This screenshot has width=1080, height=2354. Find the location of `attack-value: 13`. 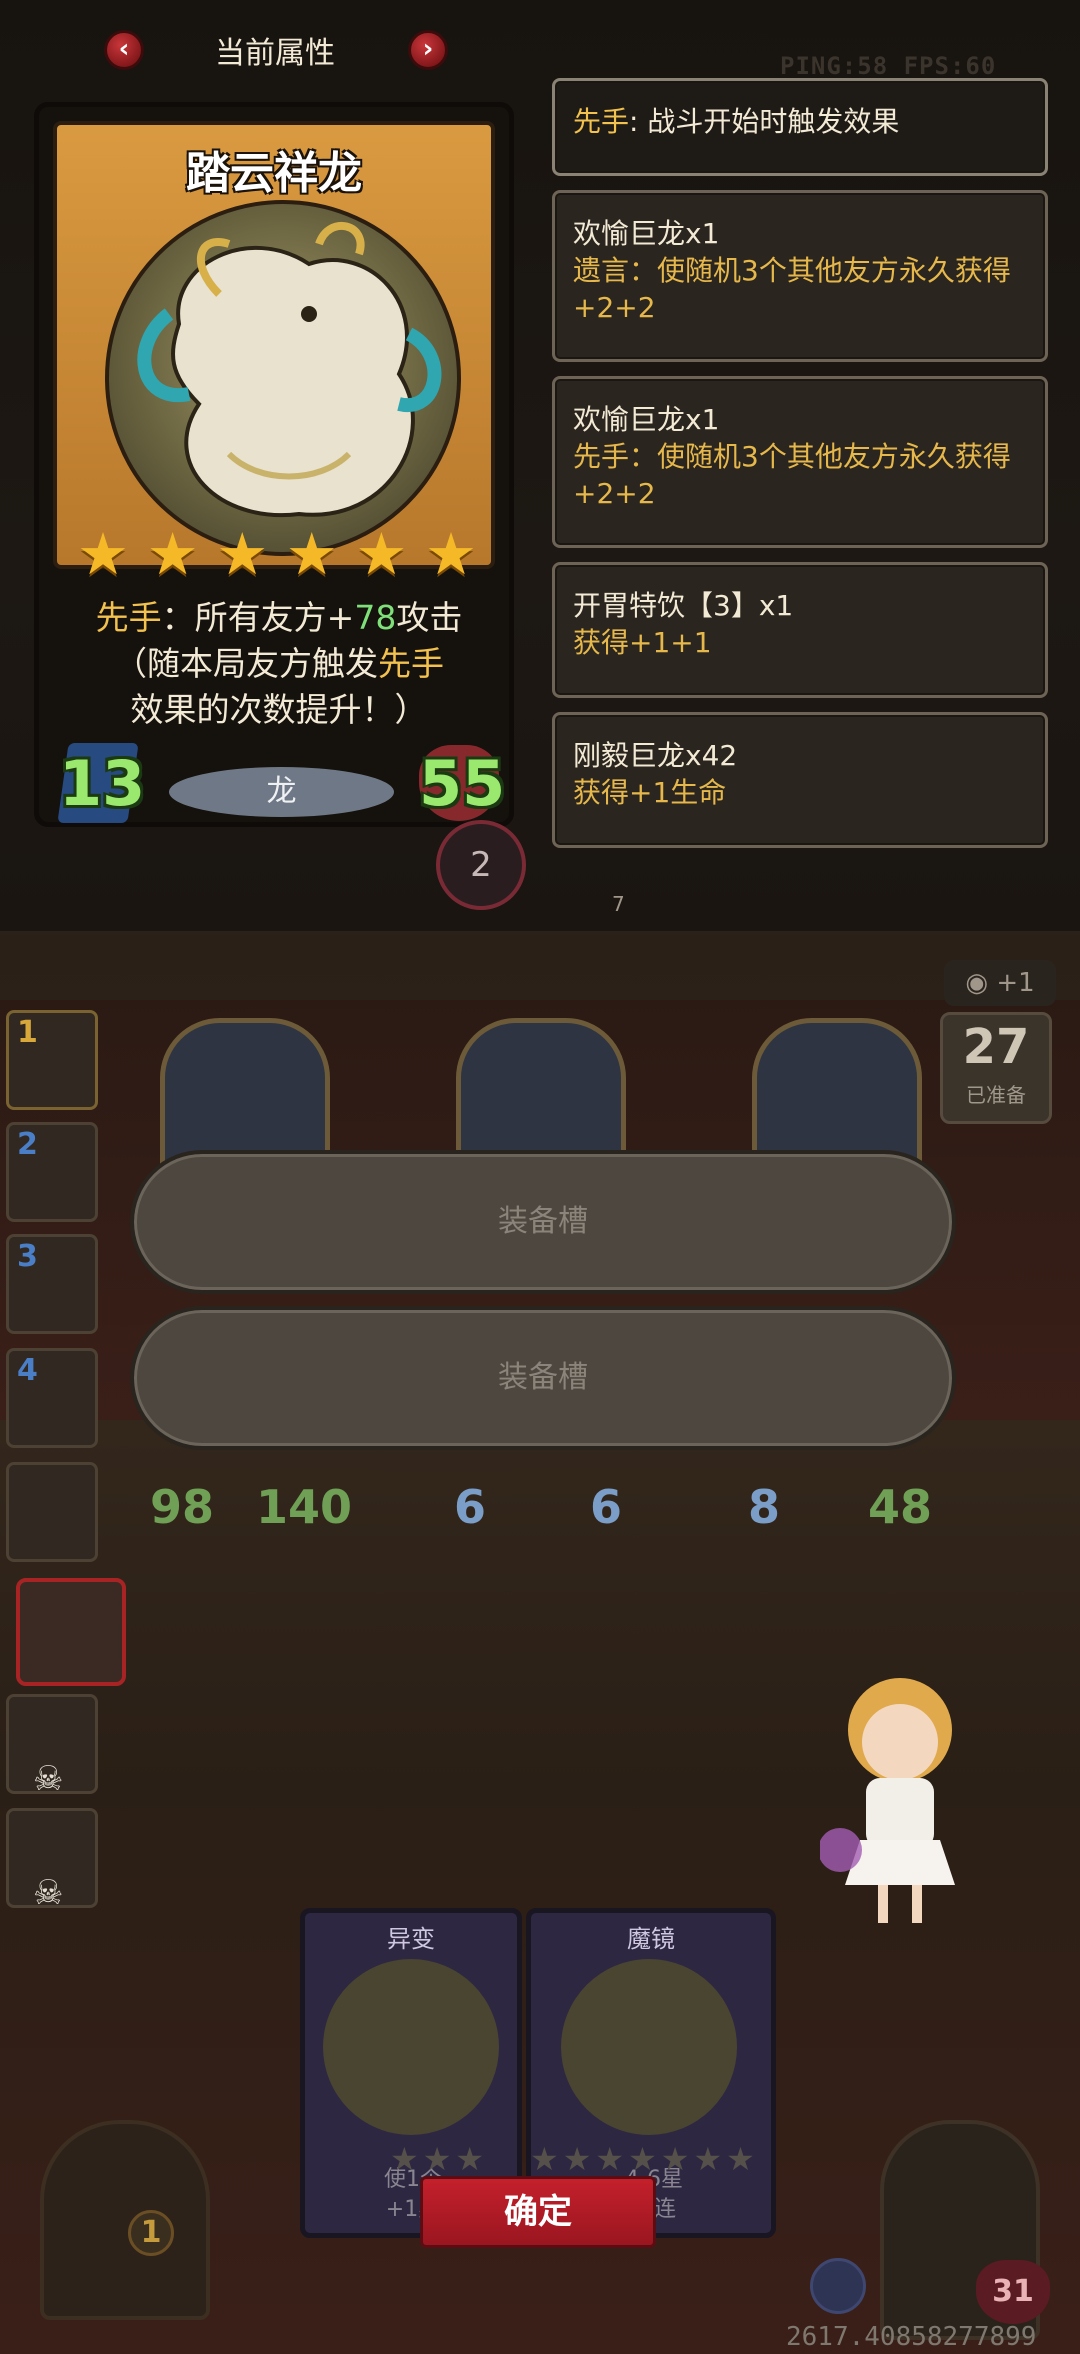

attack-value: 13 is located at coordinates (102, 783).